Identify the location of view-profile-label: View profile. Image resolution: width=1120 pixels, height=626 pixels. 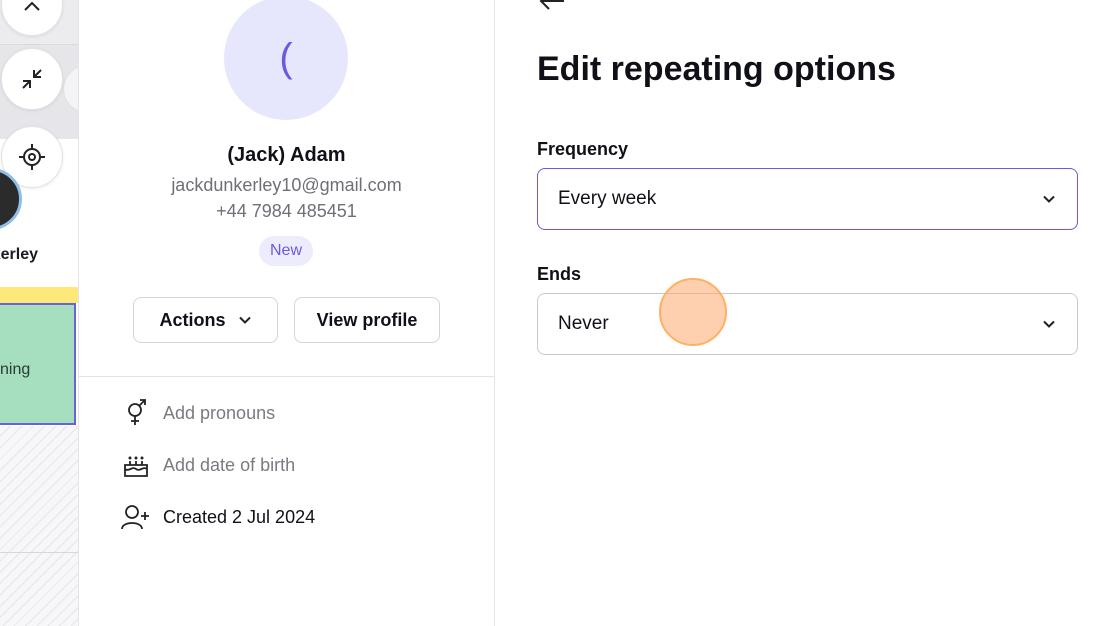
(367, 319).